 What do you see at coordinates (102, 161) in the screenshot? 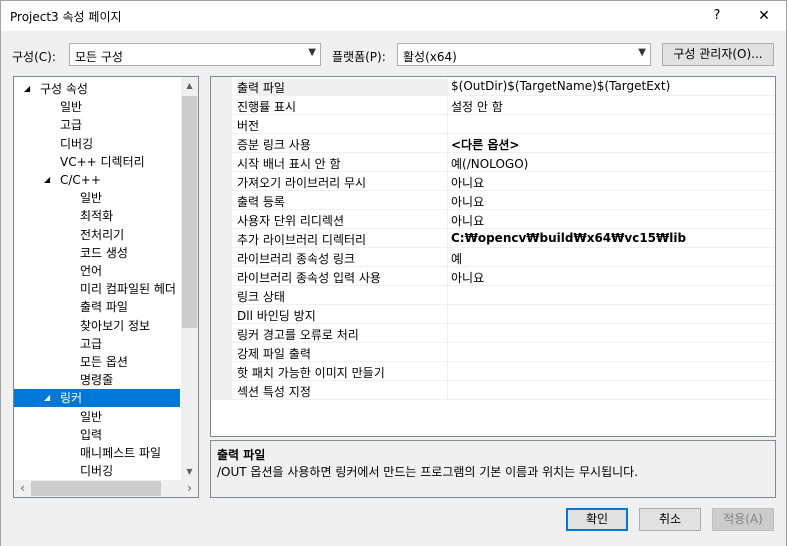
I see `tree-item-label: VC++ 디렉터리` at bounding box center [102, 161].